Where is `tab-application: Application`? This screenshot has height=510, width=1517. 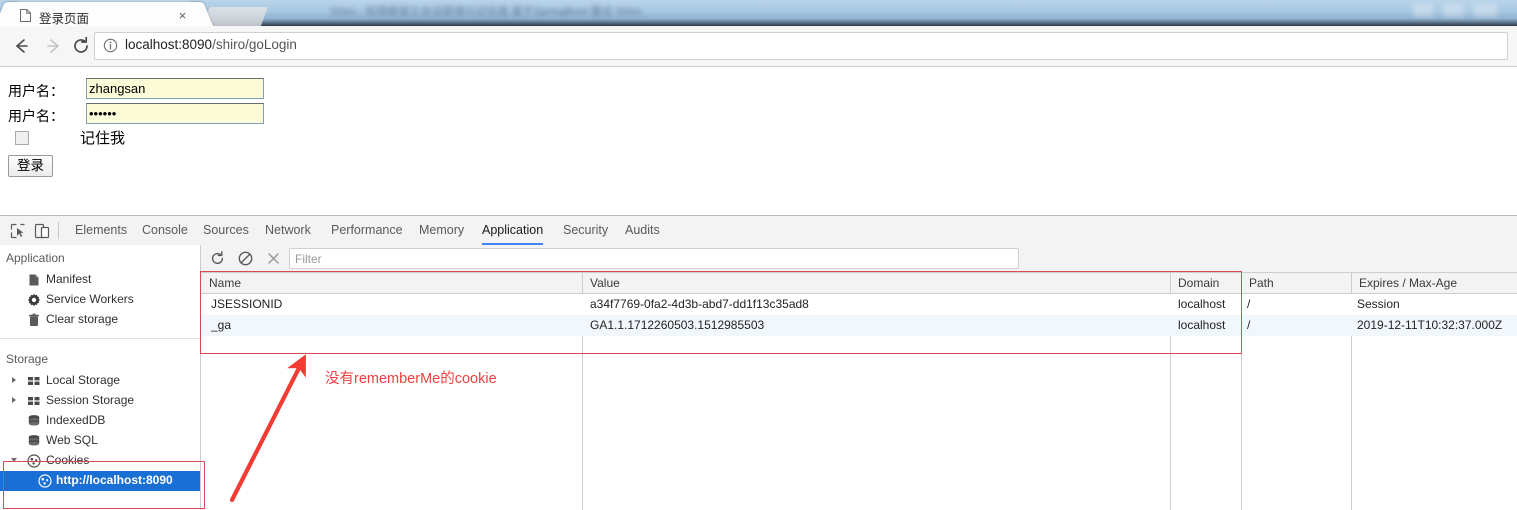 tab-application: Application is located at coordinates (513, 230).